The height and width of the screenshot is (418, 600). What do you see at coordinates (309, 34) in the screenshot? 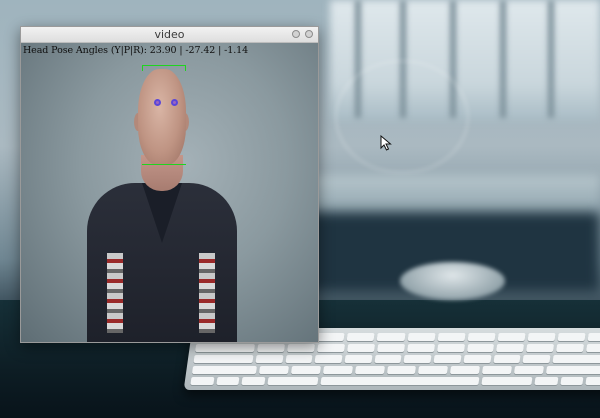
I see `close-icon` at bounding box center [309, 34].